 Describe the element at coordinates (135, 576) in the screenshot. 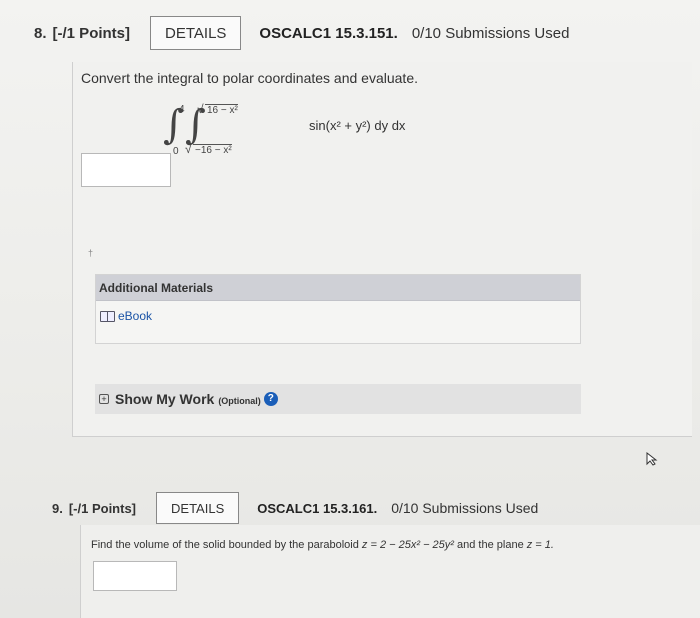

I see `question-9-answer-input` at that location.